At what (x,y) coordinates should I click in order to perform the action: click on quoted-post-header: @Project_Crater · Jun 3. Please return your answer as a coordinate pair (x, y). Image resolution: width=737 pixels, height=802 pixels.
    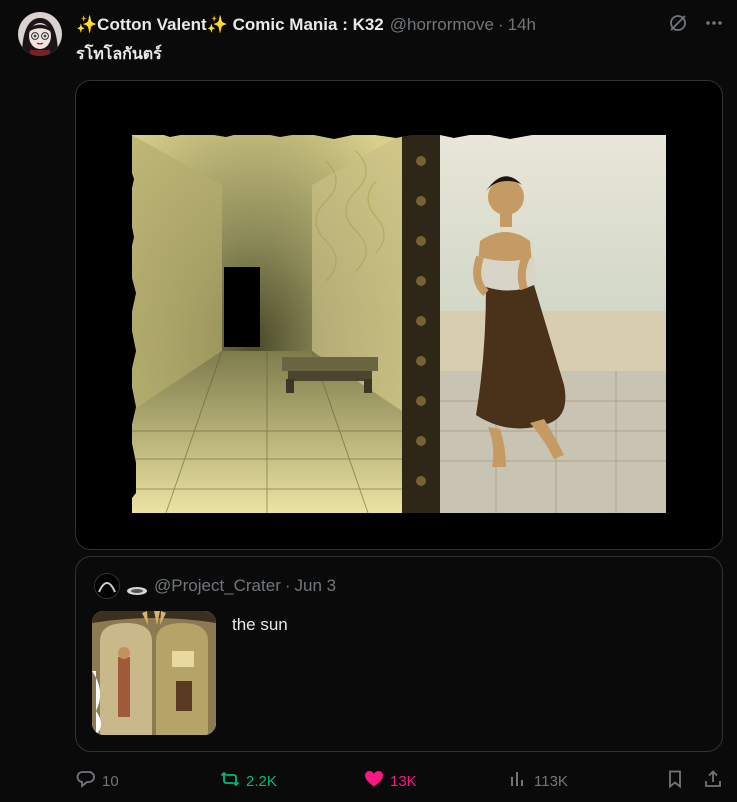
    Looking at the image, I should click on (215, 586).